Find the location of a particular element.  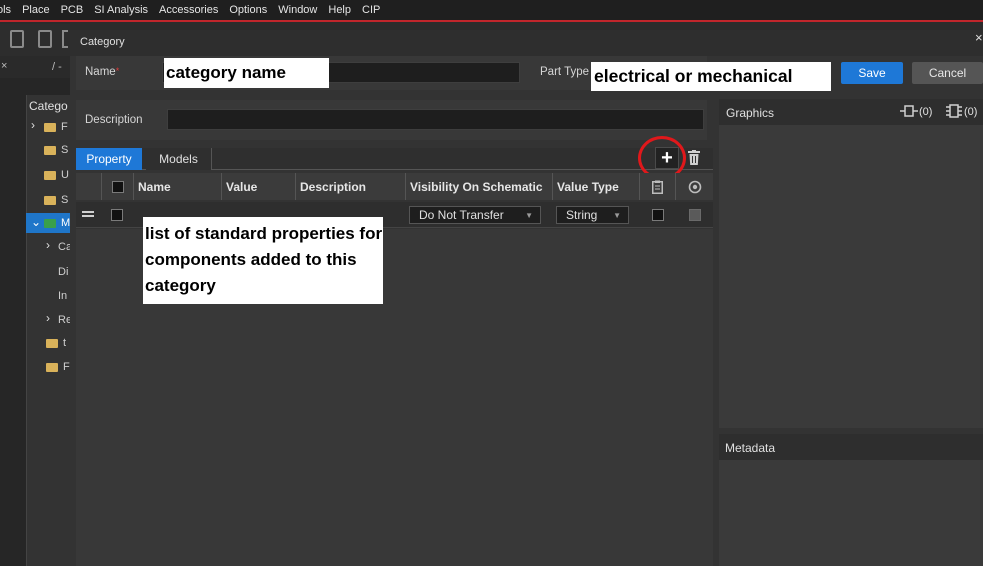

row-checkbox is located at coordinates (117, 215).